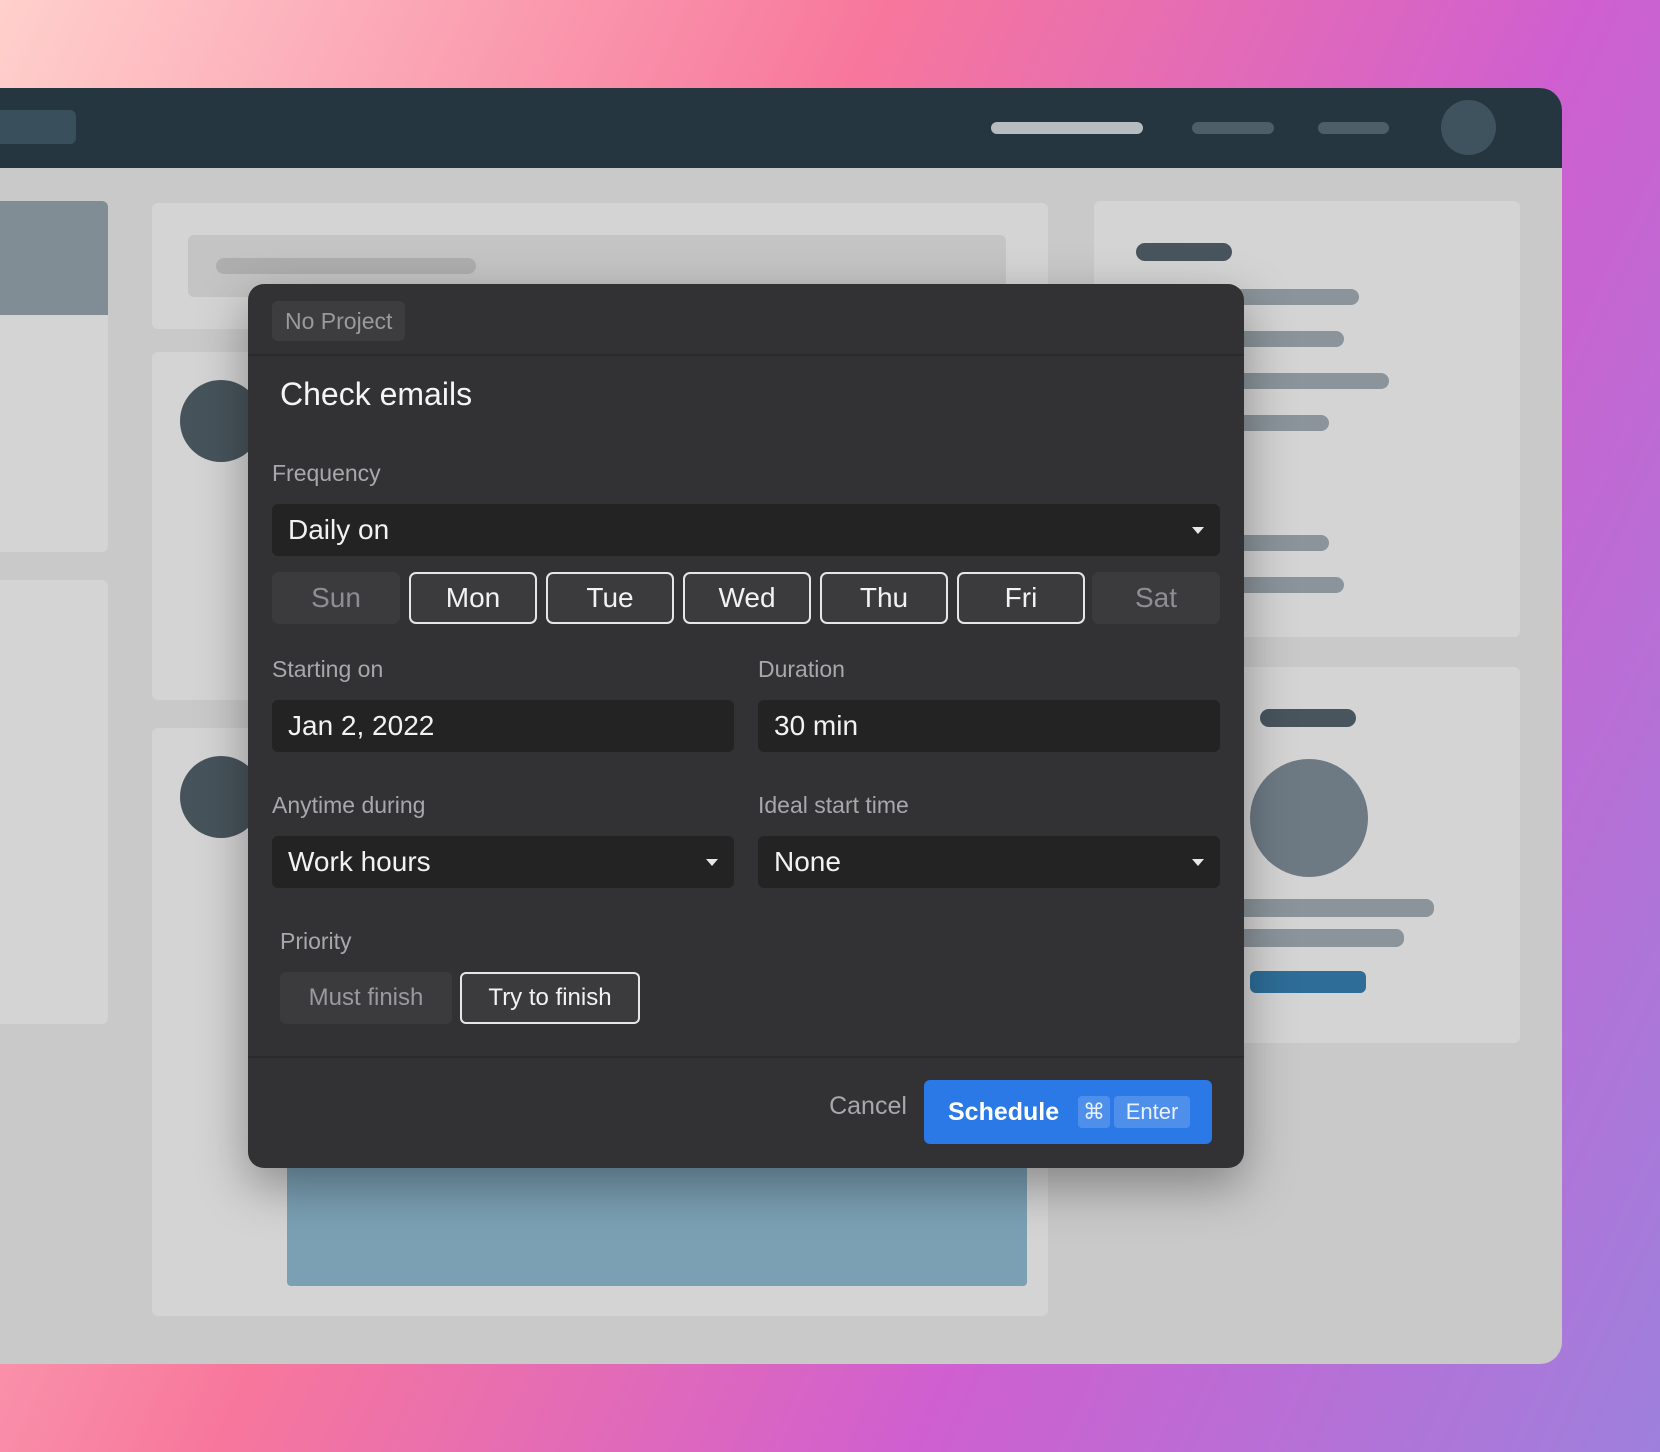  Describe the element at coordinates (359, 861) in the screenshot. I see `anytime-during-value: Work hours` at that location.